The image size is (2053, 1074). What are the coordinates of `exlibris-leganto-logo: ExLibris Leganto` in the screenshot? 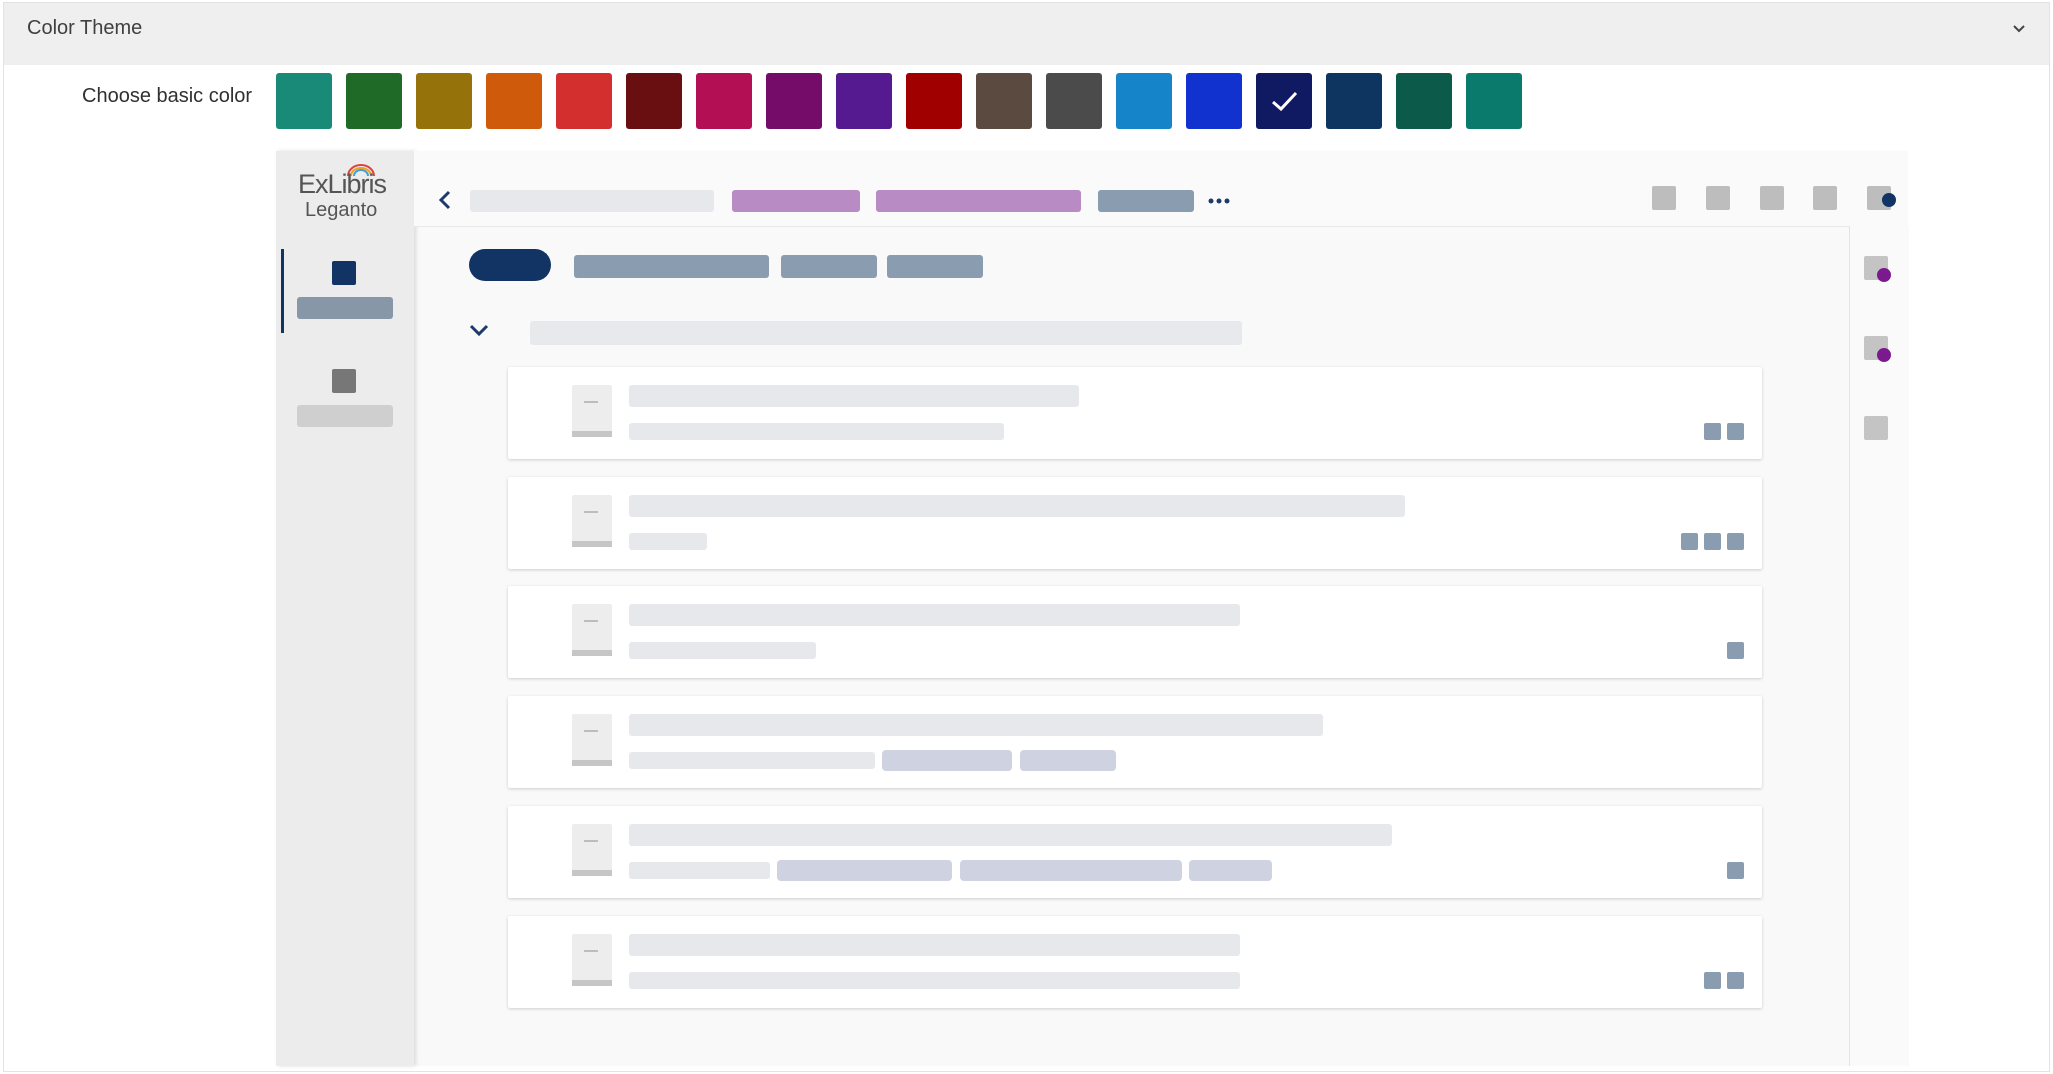 It's located at (346, 192).